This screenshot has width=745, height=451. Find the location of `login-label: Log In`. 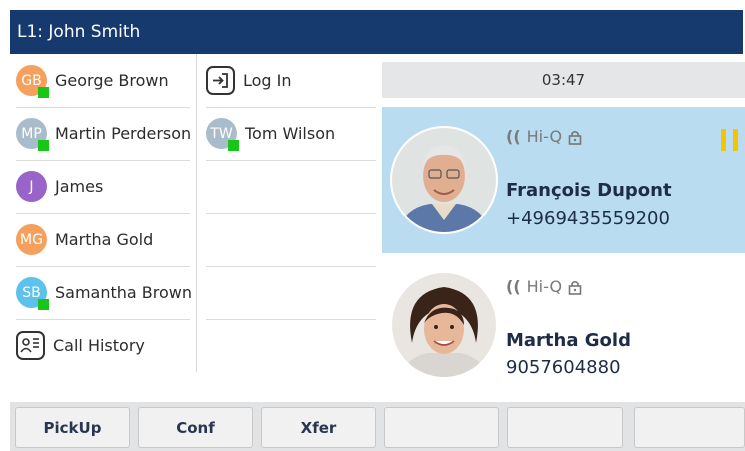

login-label: Log In is located at coordinates (267, 80).